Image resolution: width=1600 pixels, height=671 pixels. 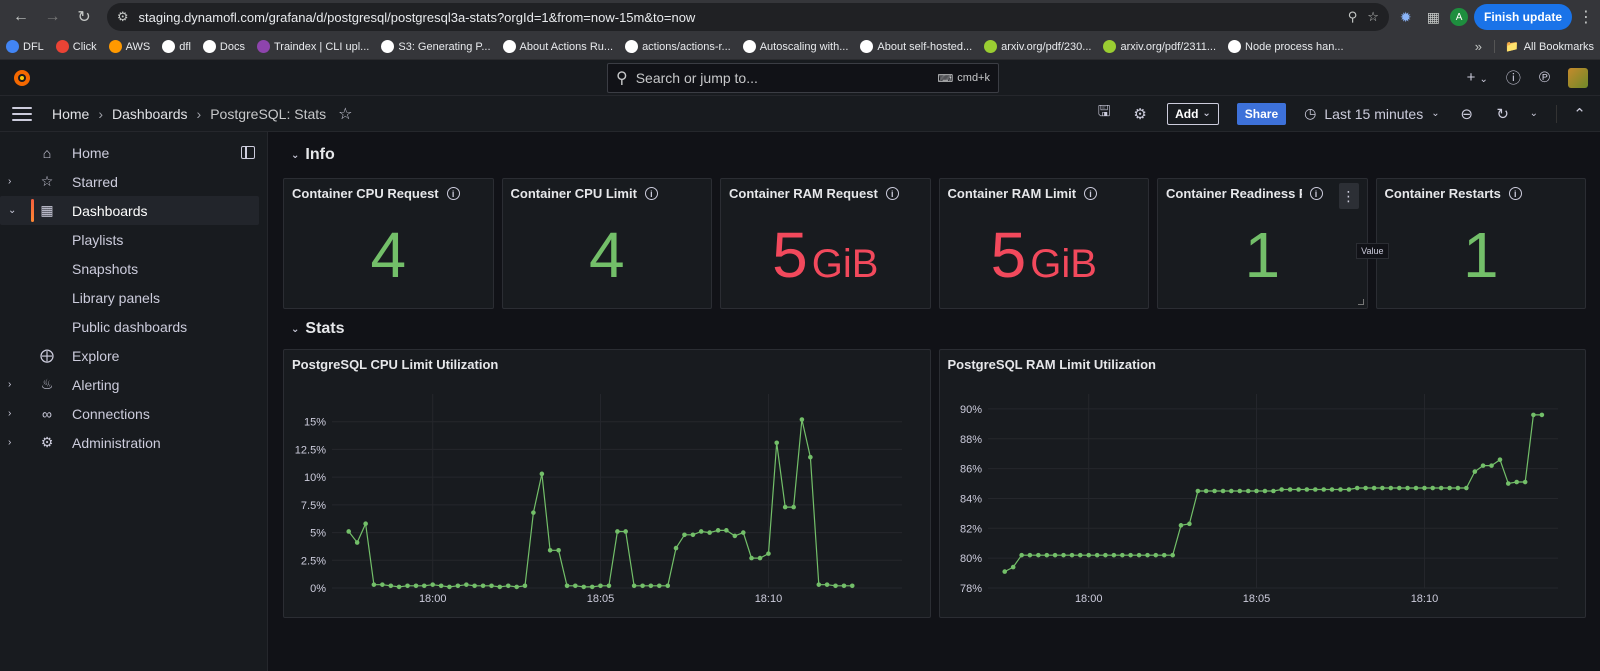 What do you see at coordinates (21, 17) in the screenshot?
I see `back-icon: ←` at bounding box center [21, 17].